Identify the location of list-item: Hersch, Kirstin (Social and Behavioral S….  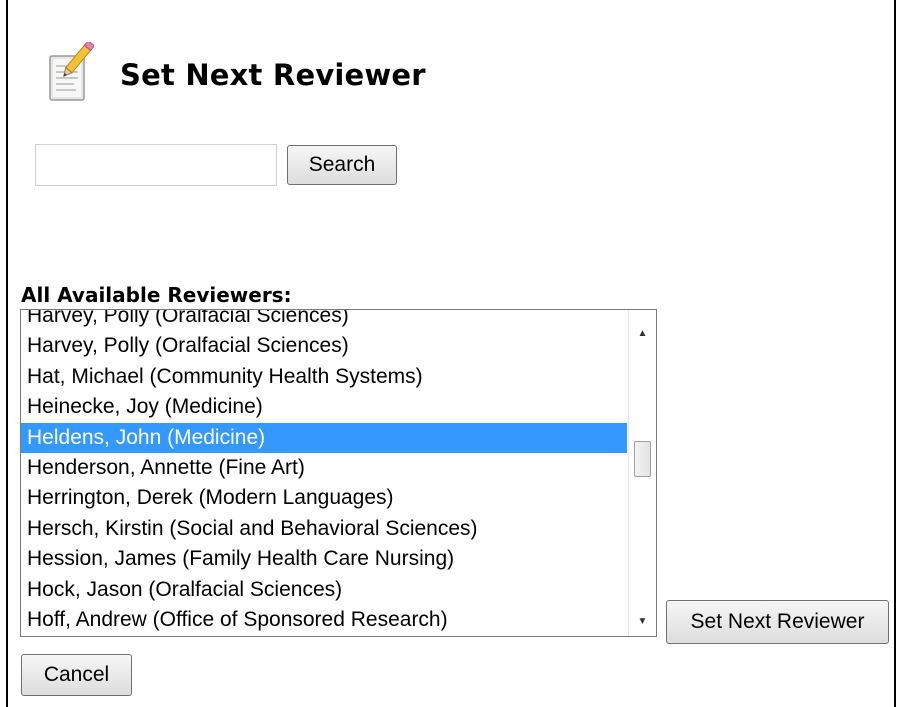
(324, 529).